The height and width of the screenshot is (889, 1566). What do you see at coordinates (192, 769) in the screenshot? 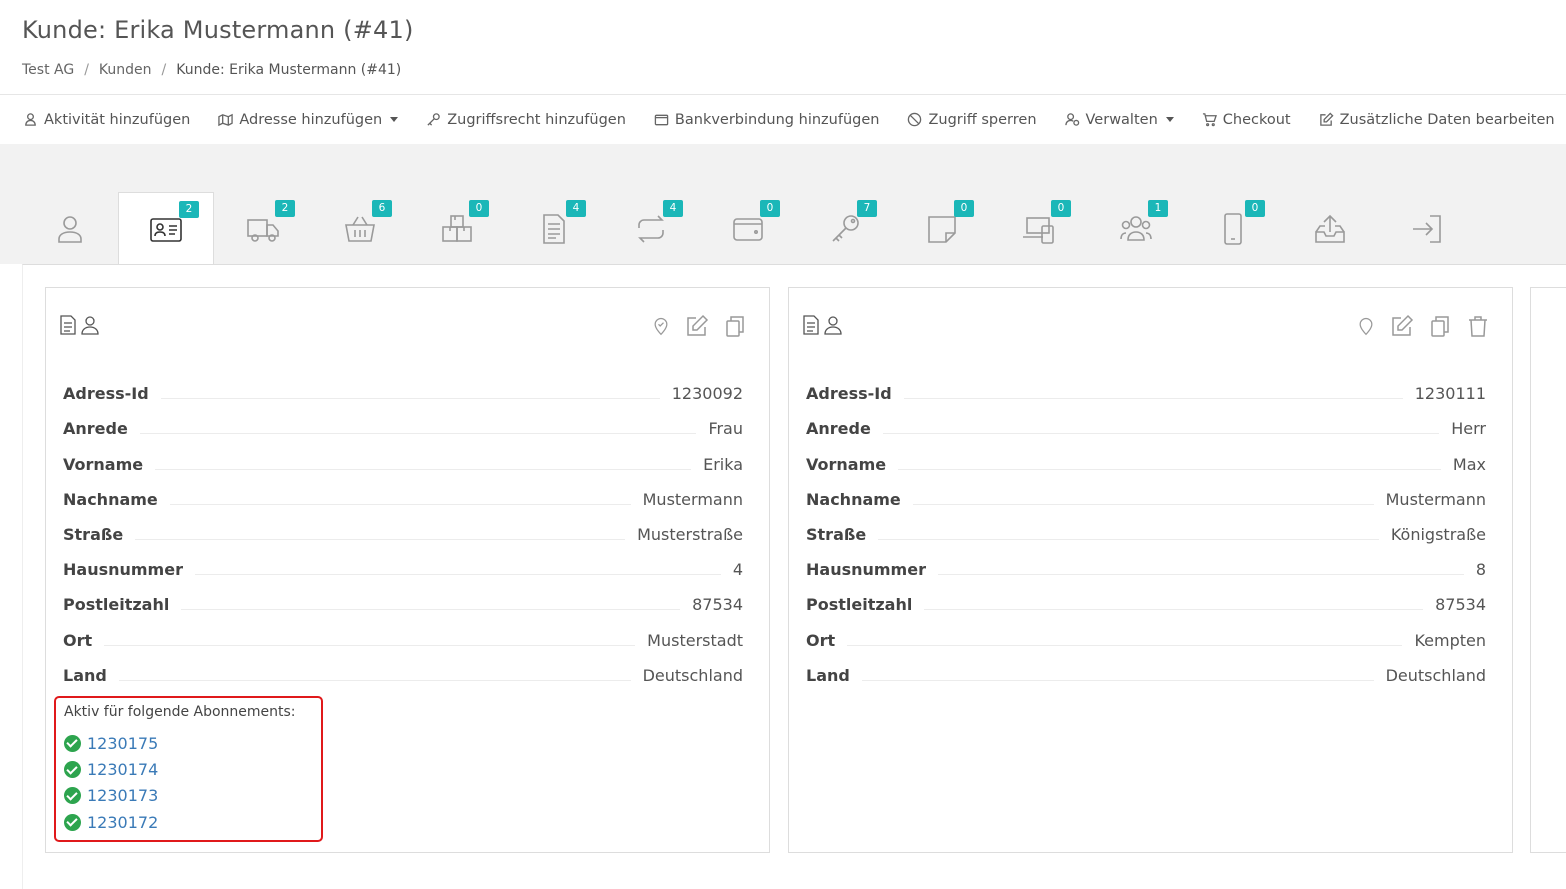
I see `subscription-link: 1230174` at bounding box center [192, 769].